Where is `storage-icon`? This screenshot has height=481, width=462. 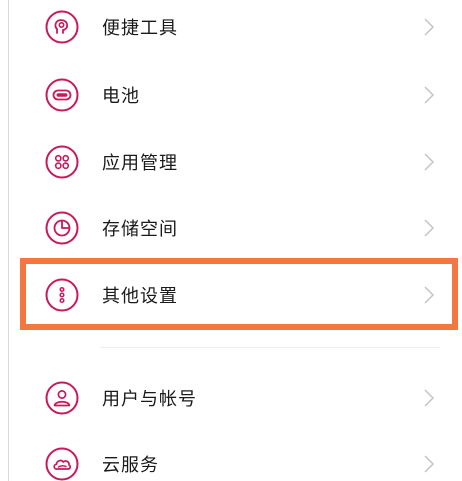
storage-icon is located at coordinates (62, 228).